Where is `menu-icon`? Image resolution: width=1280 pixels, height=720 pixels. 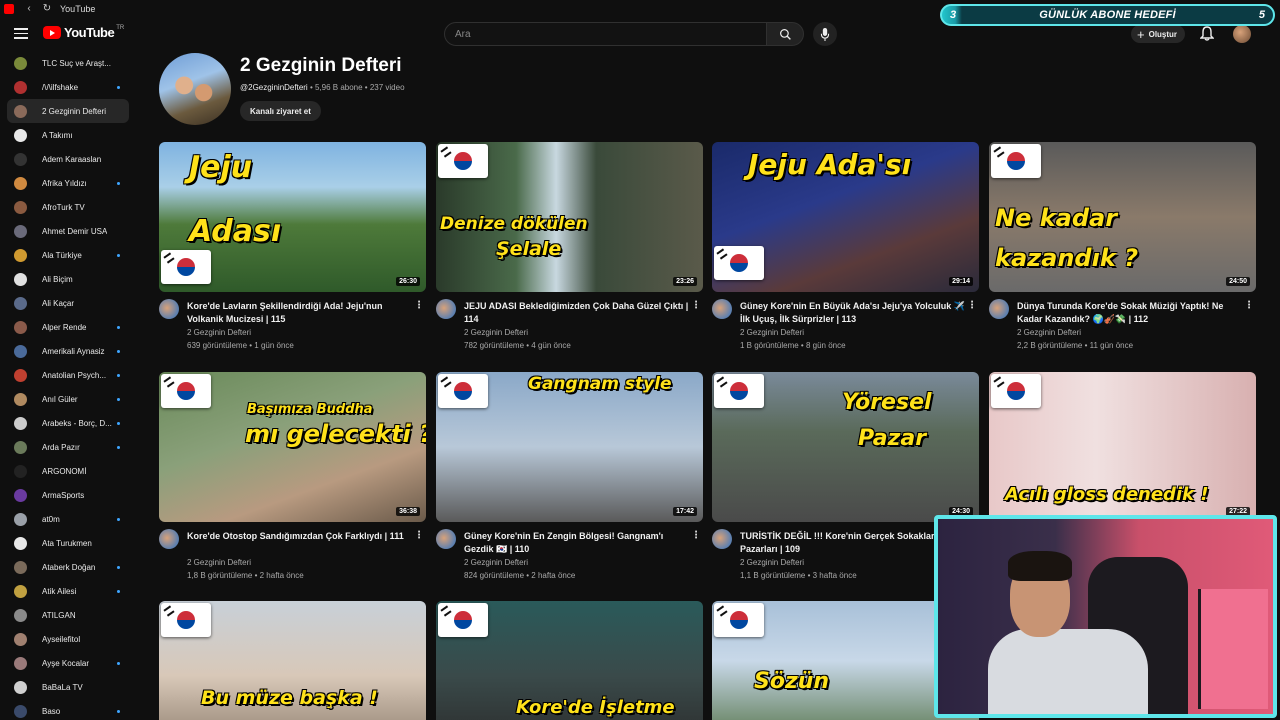 menu-icon is located at coordinates (21, 33).